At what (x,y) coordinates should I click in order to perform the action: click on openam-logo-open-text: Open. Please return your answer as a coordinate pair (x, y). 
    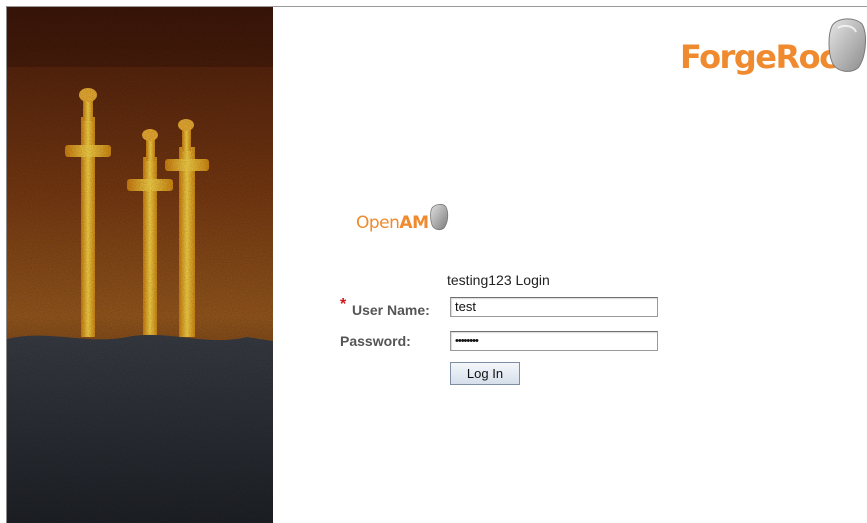
    Looking at the image, I should click on (378, 223).